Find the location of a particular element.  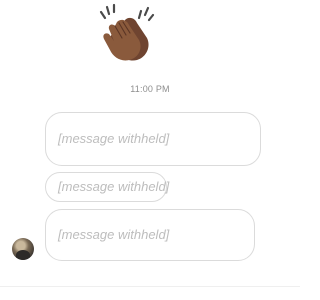

composer-divider is located at coordinates (150, 286).